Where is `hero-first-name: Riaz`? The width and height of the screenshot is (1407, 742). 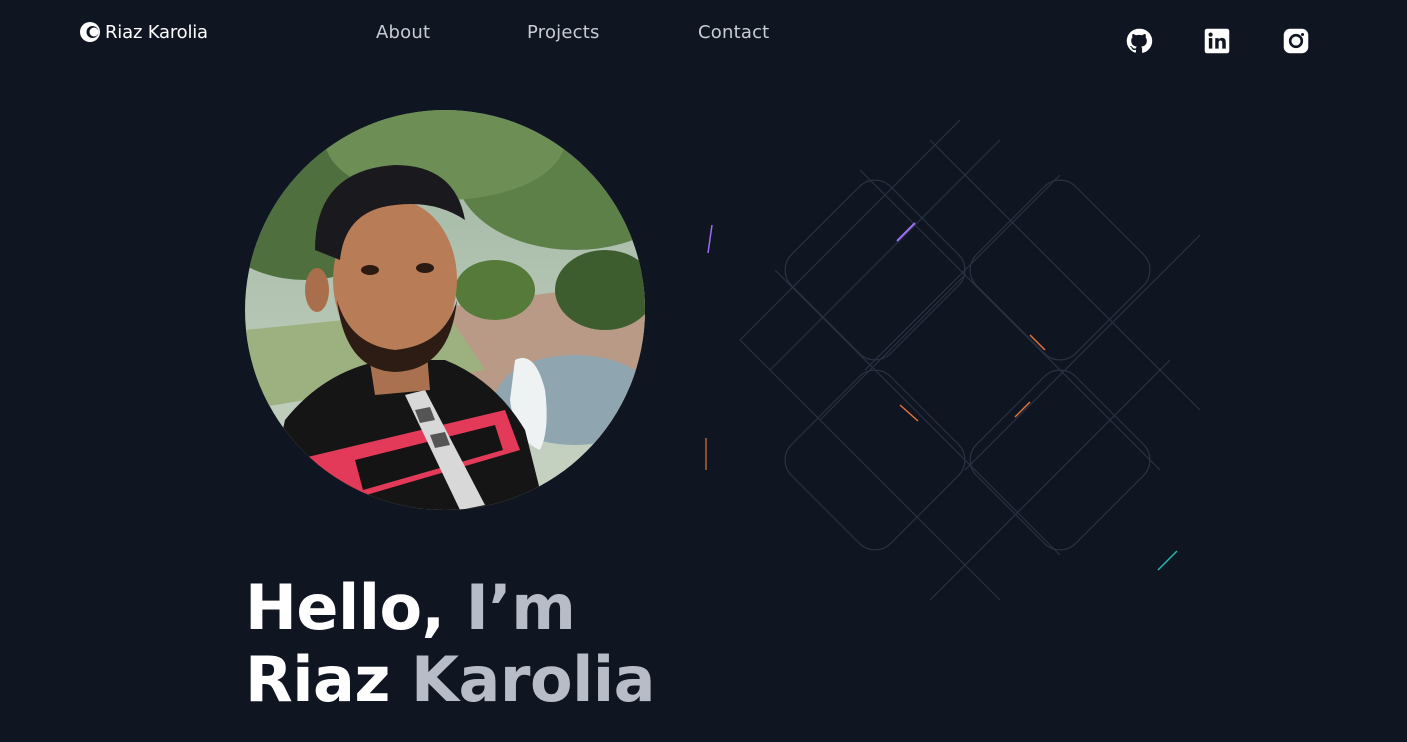 hero-first-name: Riaz is located at coordinates (328, 679).